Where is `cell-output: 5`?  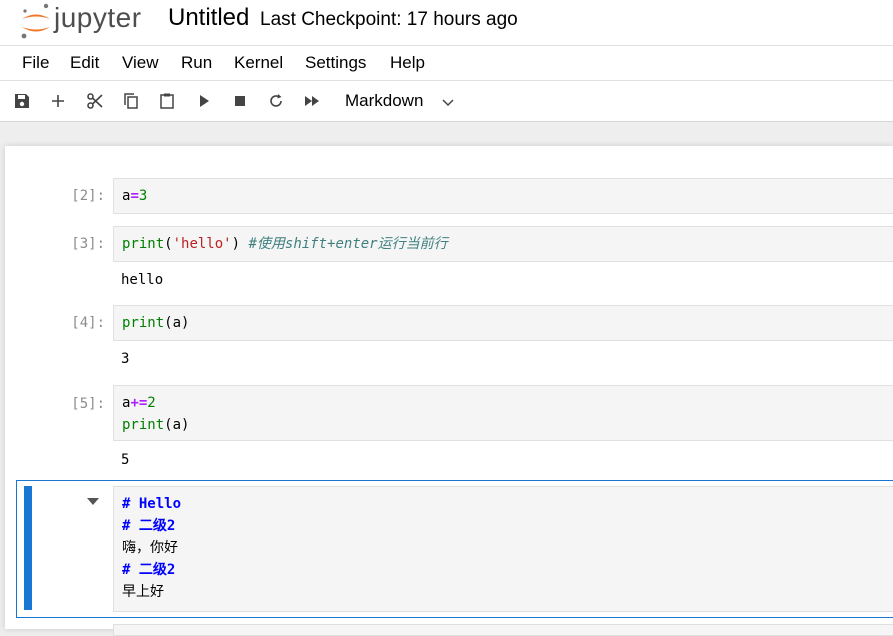 cell-output: 5 is located at coordinates (125, 460).